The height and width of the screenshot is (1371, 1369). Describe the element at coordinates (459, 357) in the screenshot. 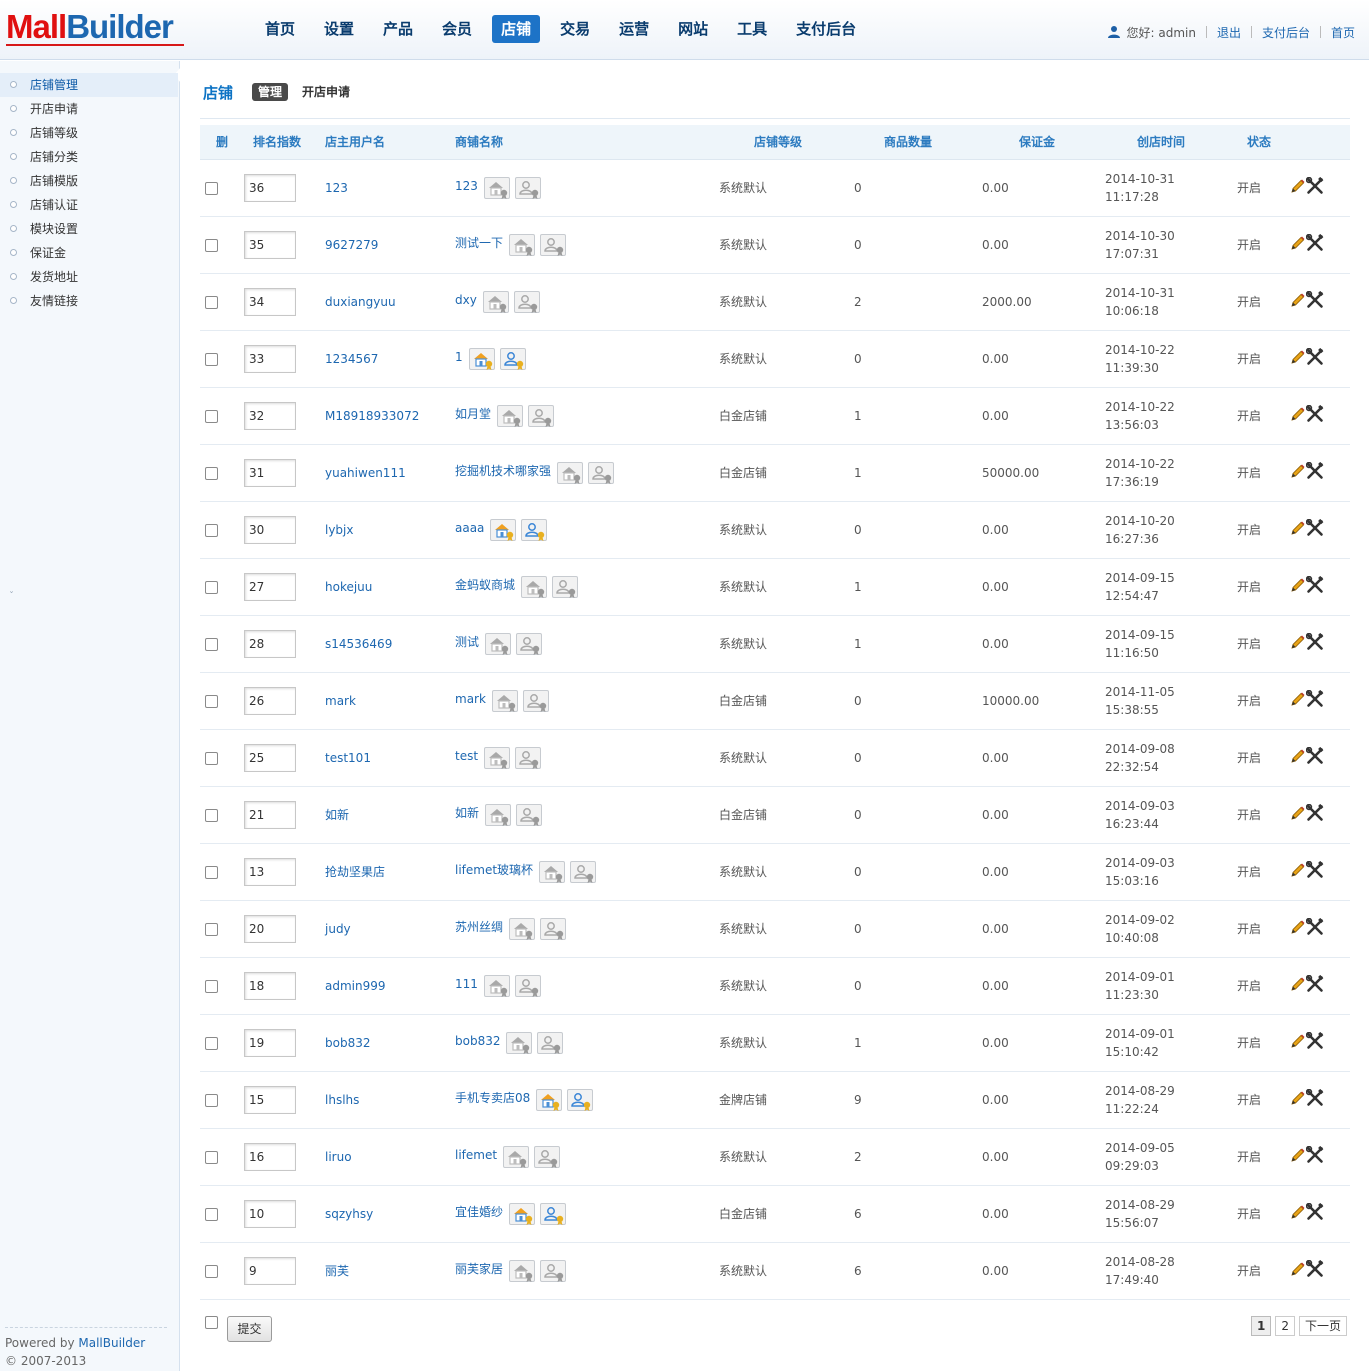

I see `shop-name-link: 1` at that location.